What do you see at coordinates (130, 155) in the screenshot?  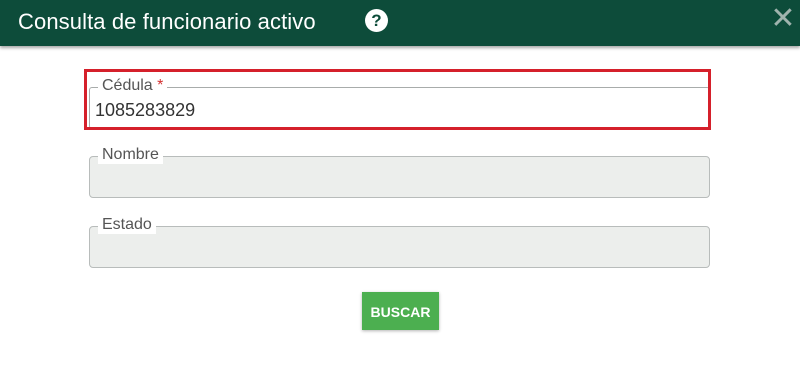 I see `nombre-label: Nombre` at bounding box center [130, 155].